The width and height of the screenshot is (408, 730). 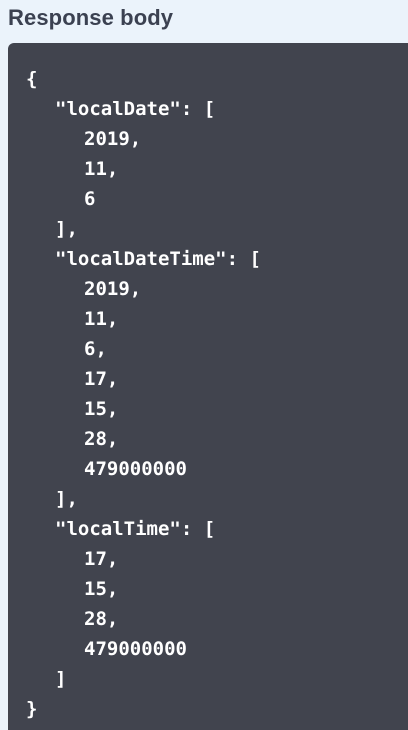 What do you see at coordinates (61, 679) in the screenshot?
I see `code-line: ]` at bounding box center [61, 679].